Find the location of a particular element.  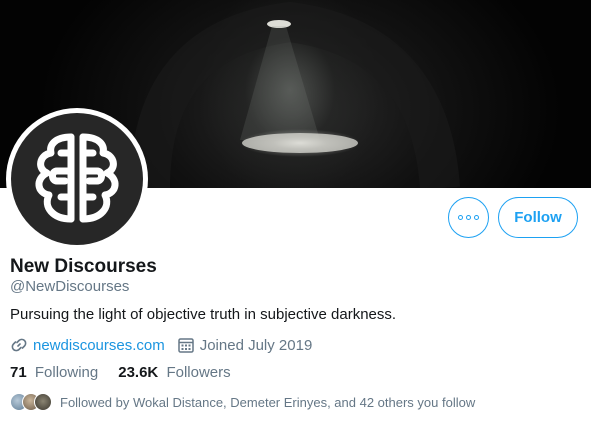

profile-name: New Discourses is located at coordinates (83, 266).